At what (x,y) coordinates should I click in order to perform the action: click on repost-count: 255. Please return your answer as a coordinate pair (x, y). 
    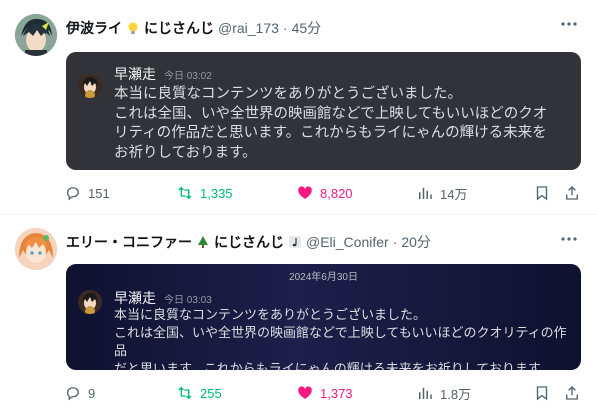
    Looking at the image, I should click on (211, 393).